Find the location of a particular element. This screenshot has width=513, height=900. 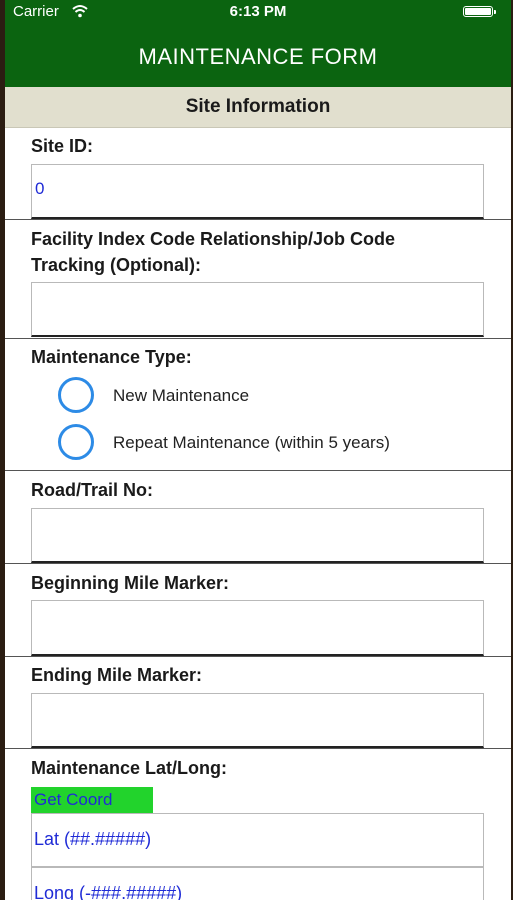

longitude-field: Long (-###.#####) is located at coordinates (257, 883).